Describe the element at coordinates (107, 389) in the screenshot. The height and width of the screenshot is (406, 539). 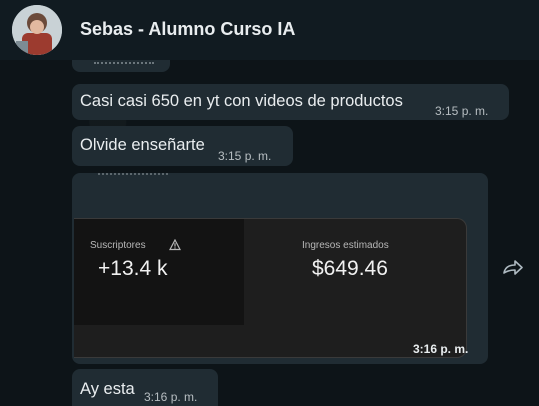
I see `message-text: Ay esta` at that location.